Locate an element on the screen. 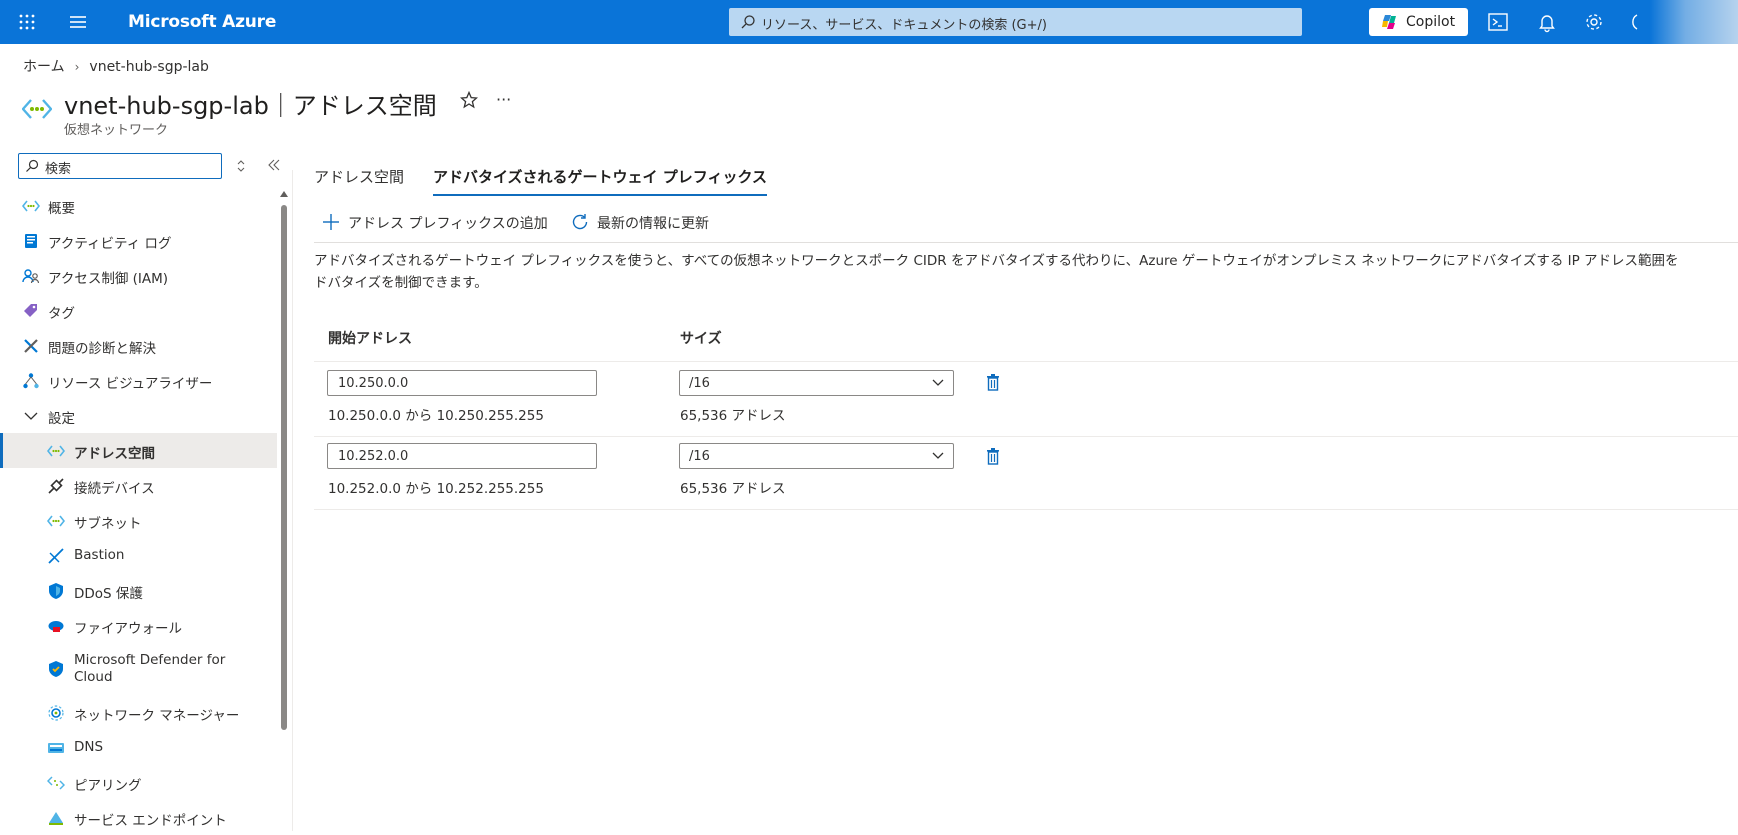  nav-item-tags: タグ is located at coordinates (138, 310).